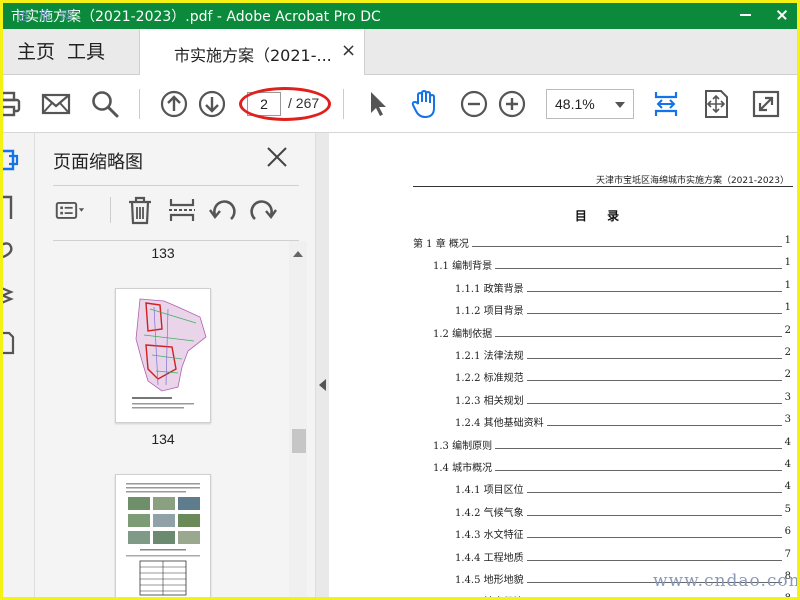  Describe the element at coordinates (787, 532) in the screenshot. I see `toc-entry-page: 6` at that location.